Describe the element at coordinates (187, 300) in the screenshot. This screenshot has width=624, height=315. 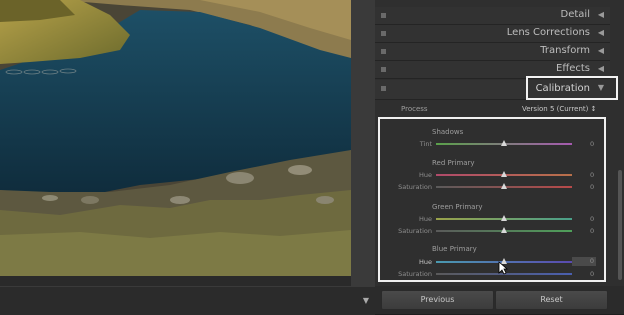
I see `toolbar-bar: ▼` at that location.